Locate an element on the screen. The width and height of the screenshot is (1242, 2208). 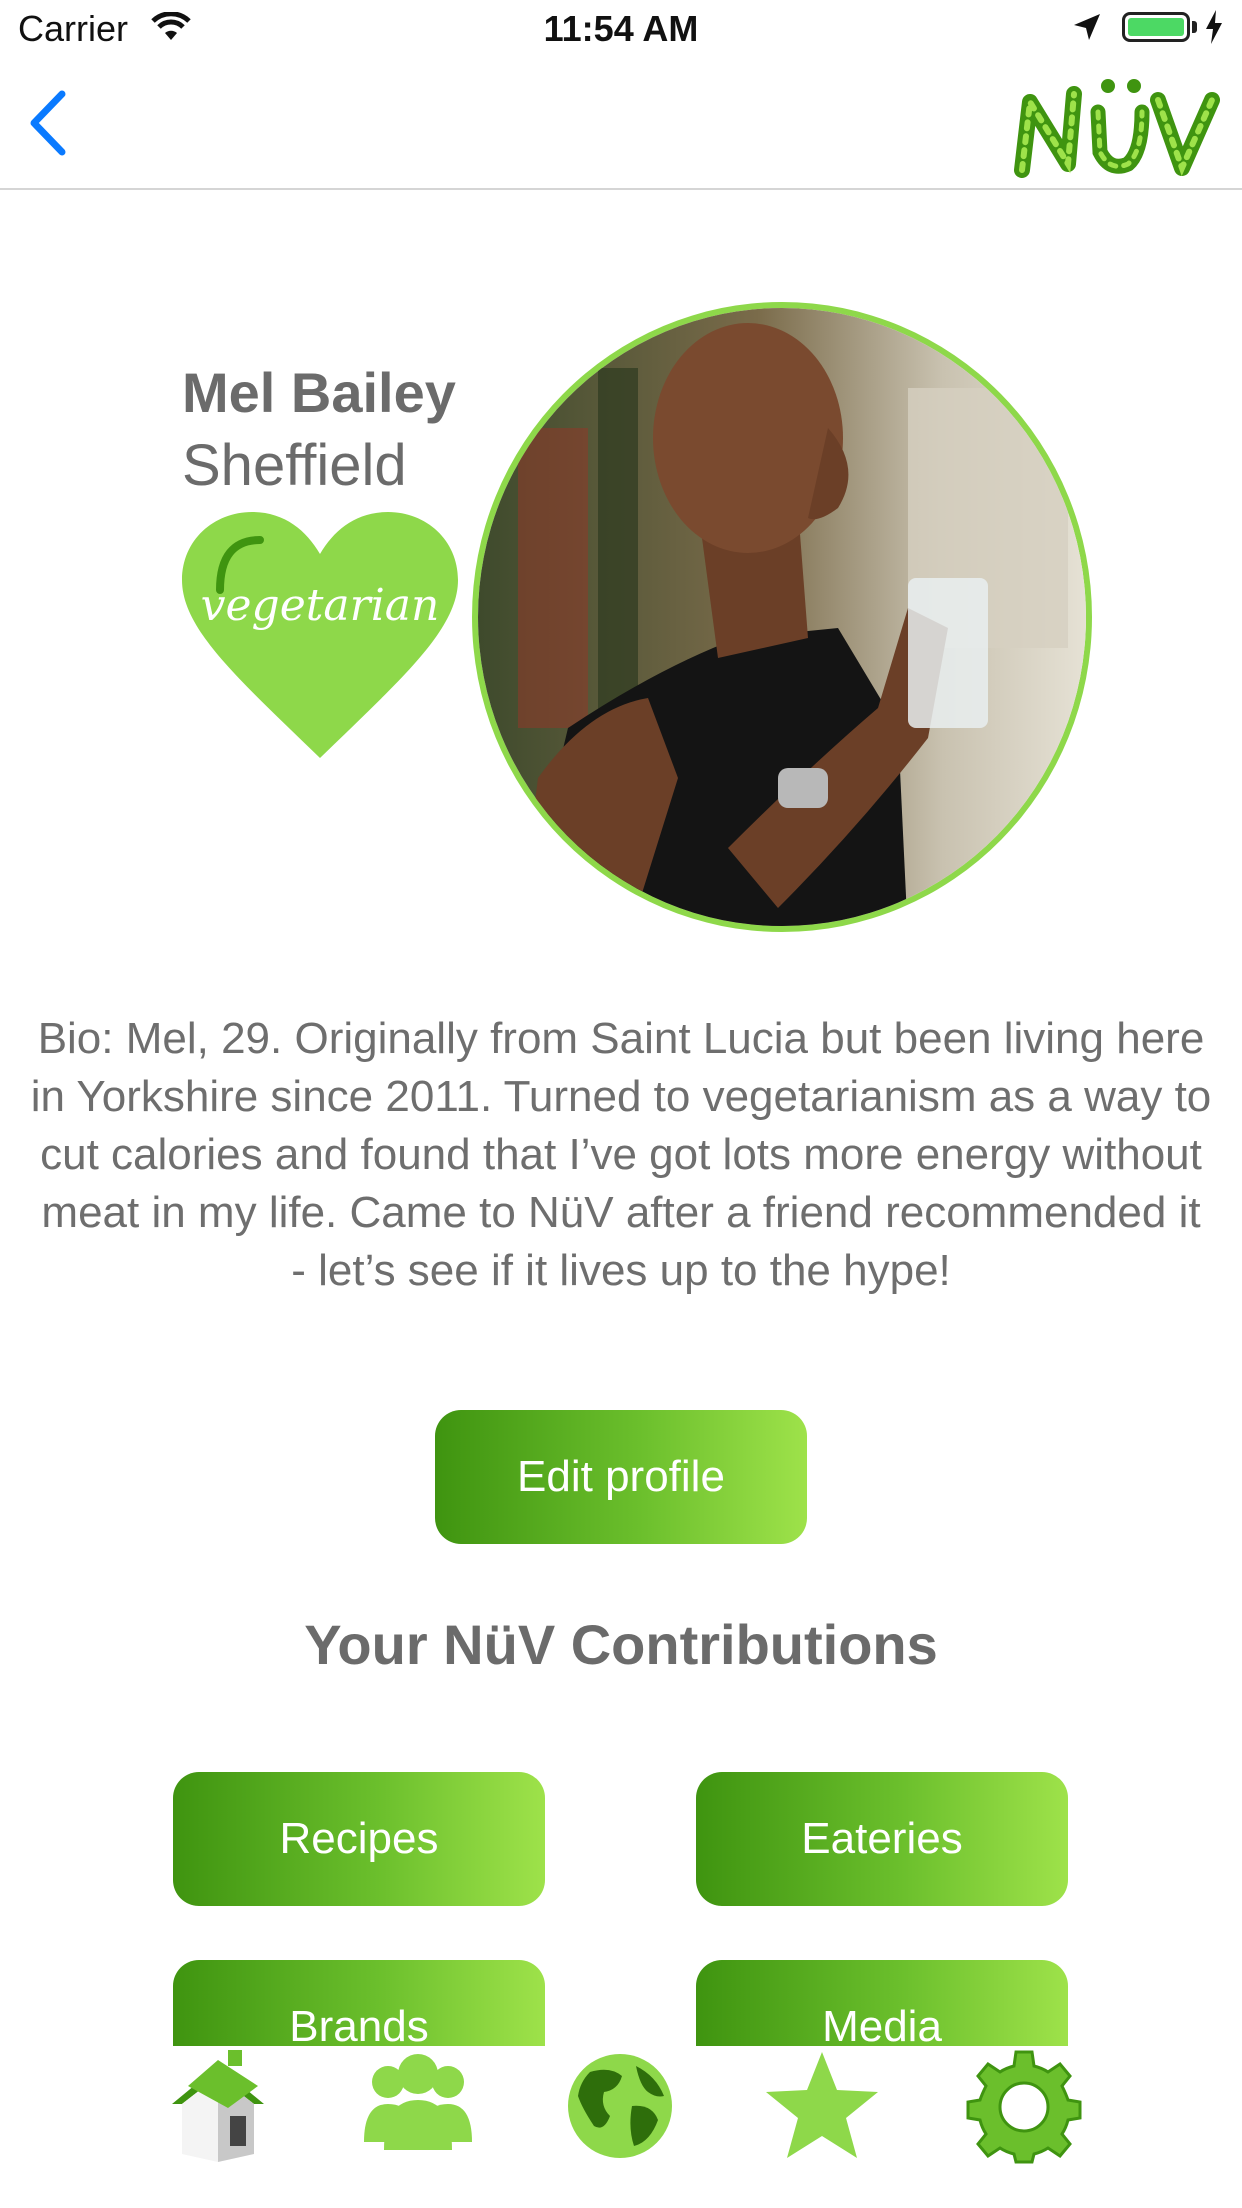
profile-city: Sheffield is located at coordinates (294, 465).